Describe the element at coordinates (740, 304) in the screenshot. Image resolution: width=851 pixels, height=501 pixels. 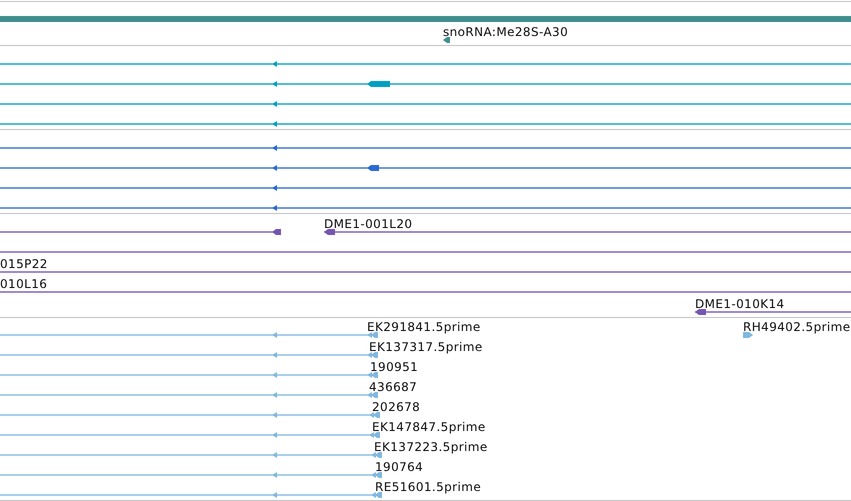
I see `feature-label: DME1-010K14` at that location.